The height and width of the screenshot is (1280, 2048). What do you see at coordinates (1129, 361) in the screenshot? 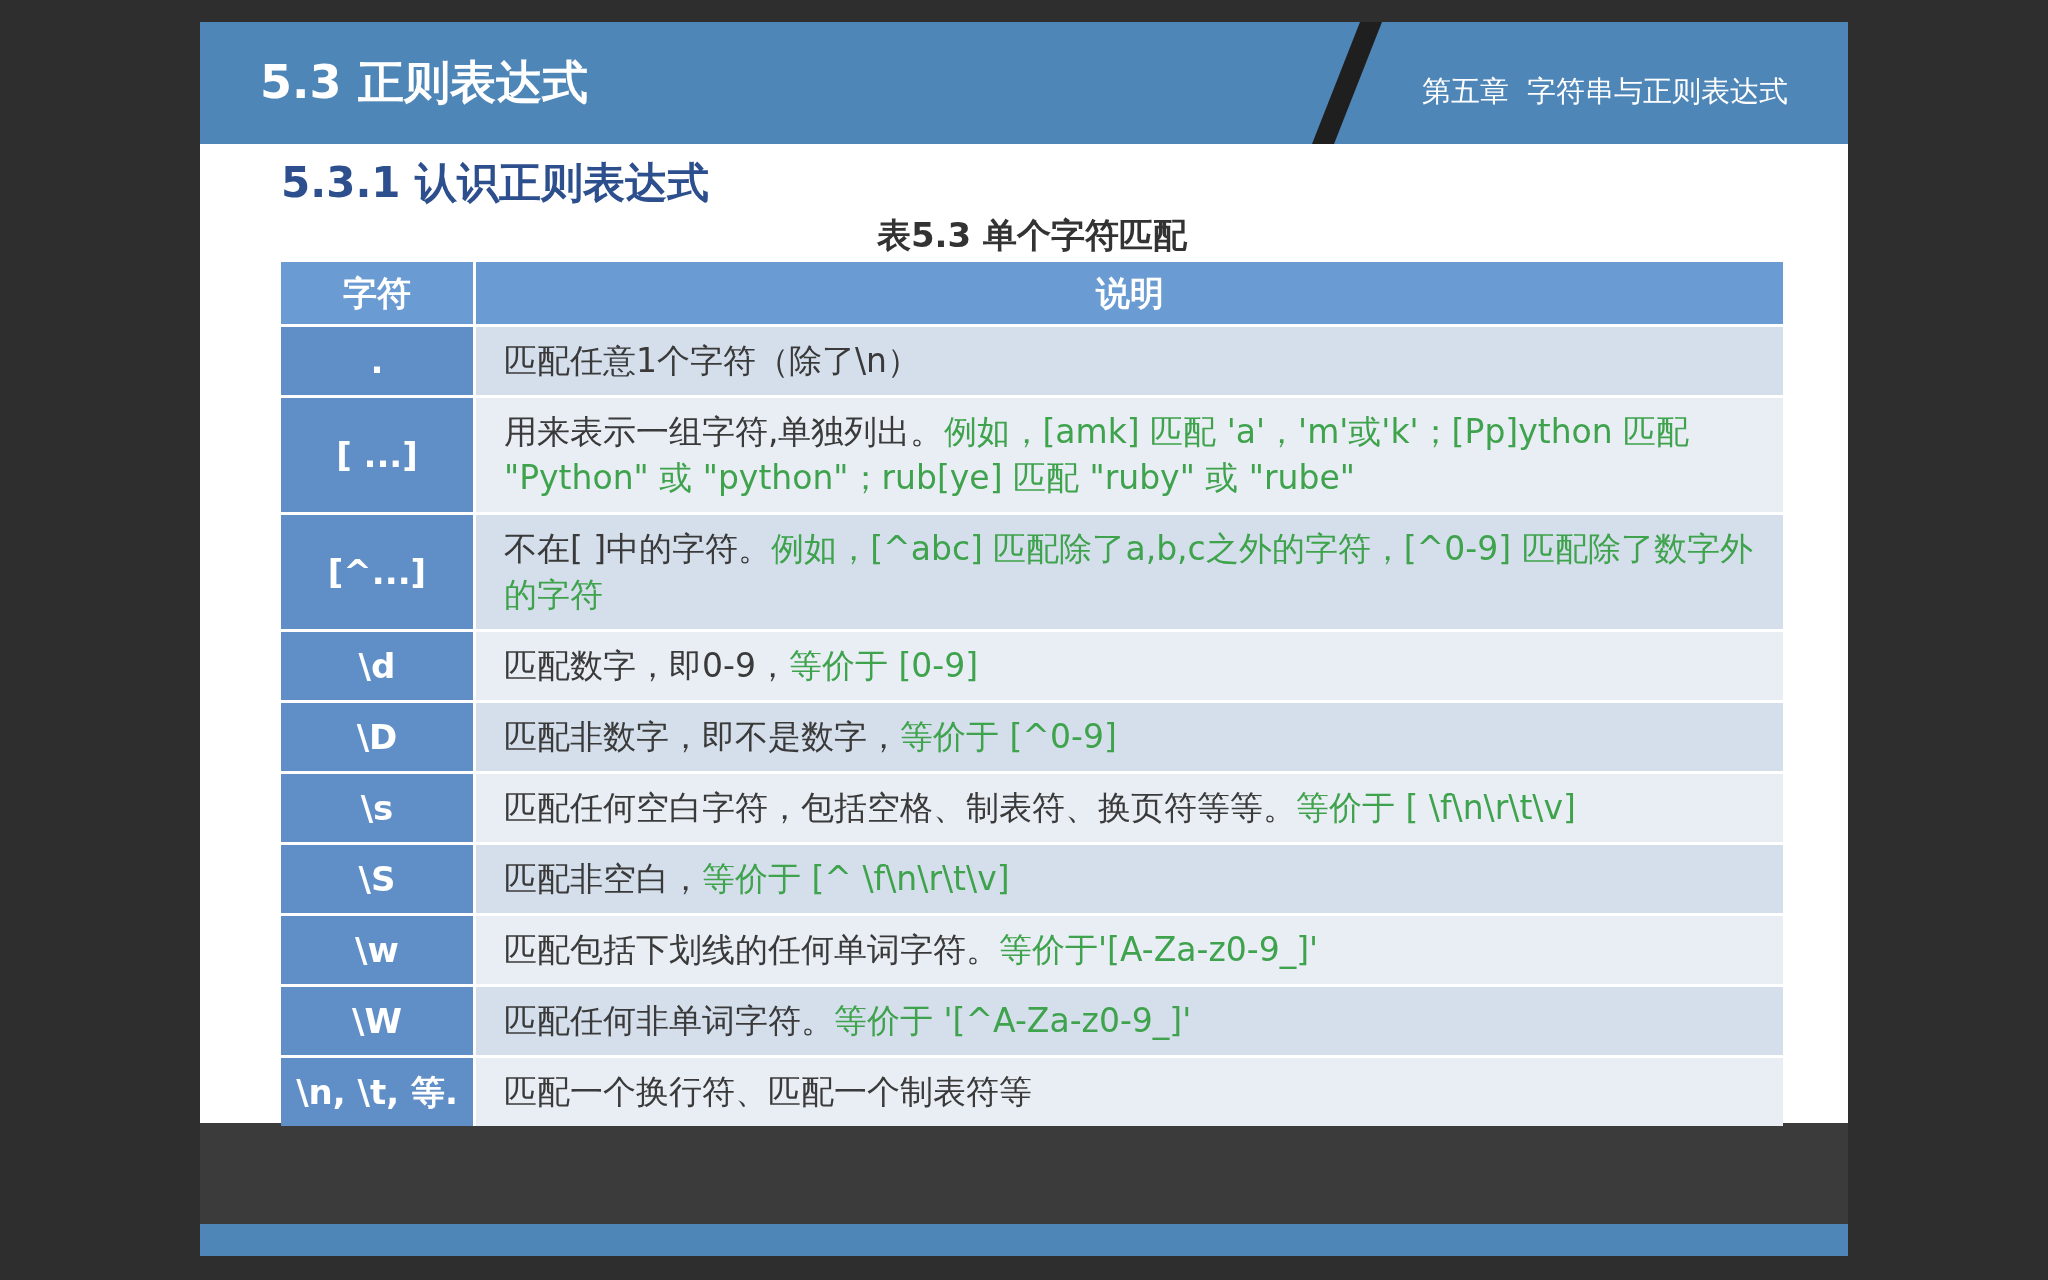
I see `description-cell: 匹配任意1个字符（除了\n）` at bounding box center [1129, 361].